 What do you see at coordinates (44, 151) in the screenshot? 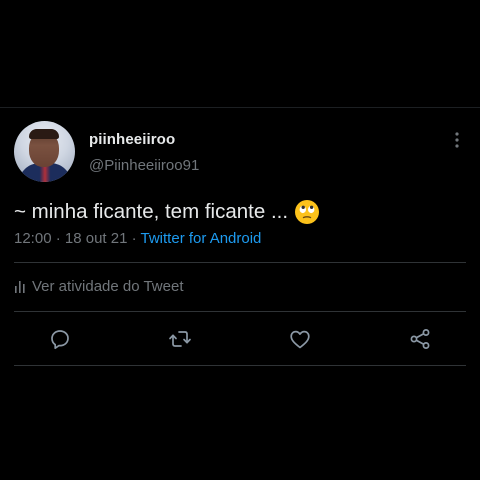
I see `avatar` at bounding box center [44, 151].